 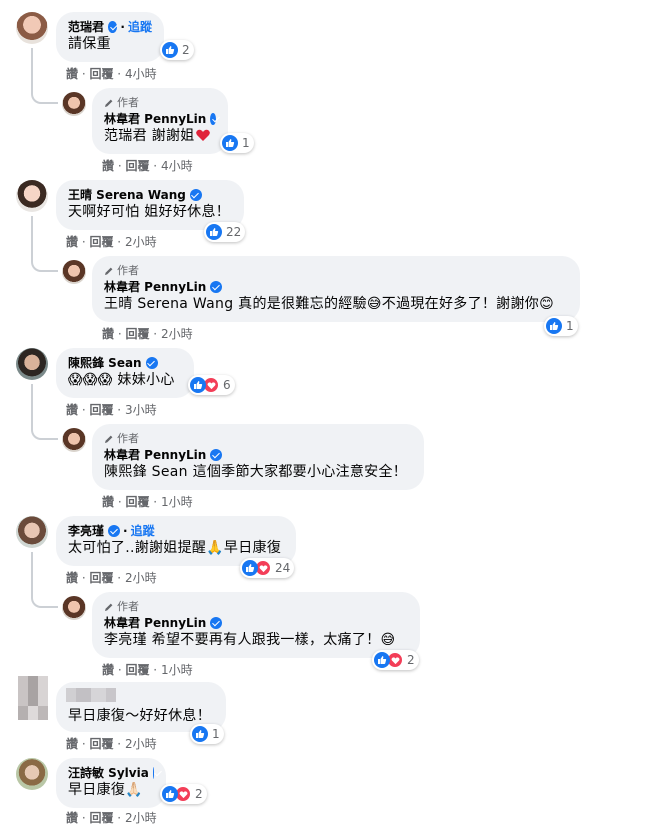 What do you see at coordinates (105, 790) in the screenshot?
I see `comment-text: 早日康復🙏🏻` at bounding box center [105, 790].